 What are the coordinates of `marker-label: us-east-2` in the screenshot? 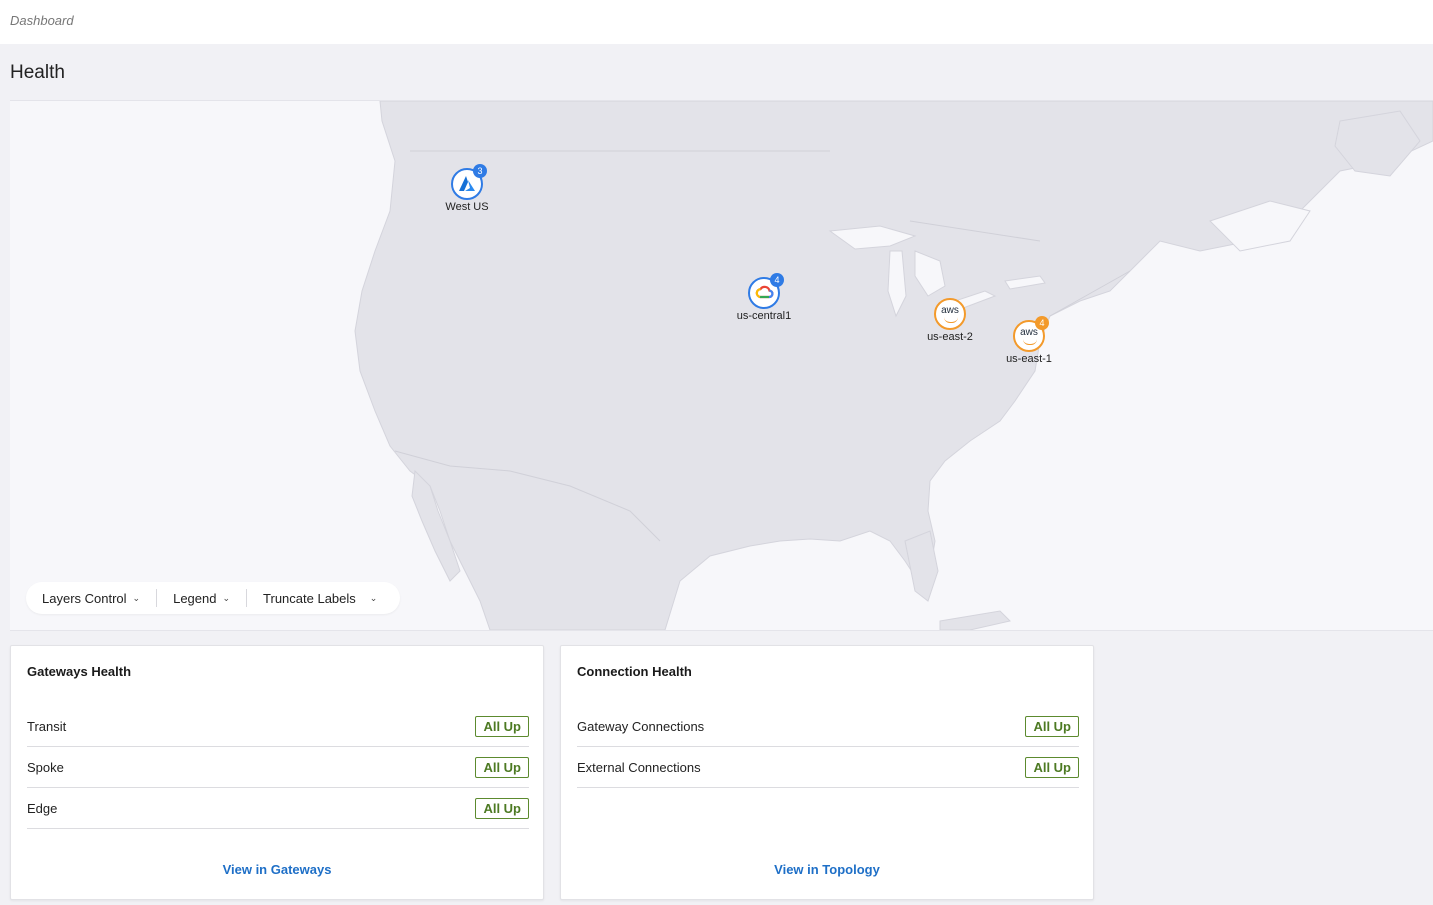 It's located at (950, 337).